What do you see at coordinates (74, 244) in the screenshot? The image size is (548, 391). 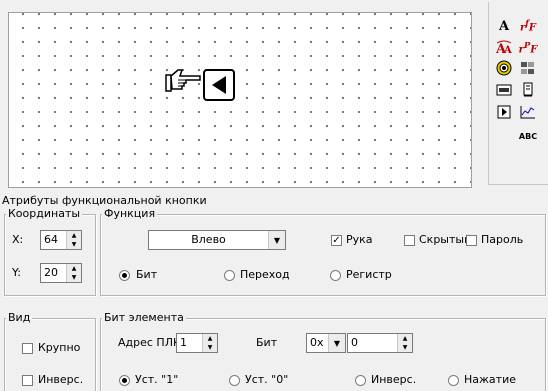 I see `x-down-icon: ▼` at bounding box center [74, 244].